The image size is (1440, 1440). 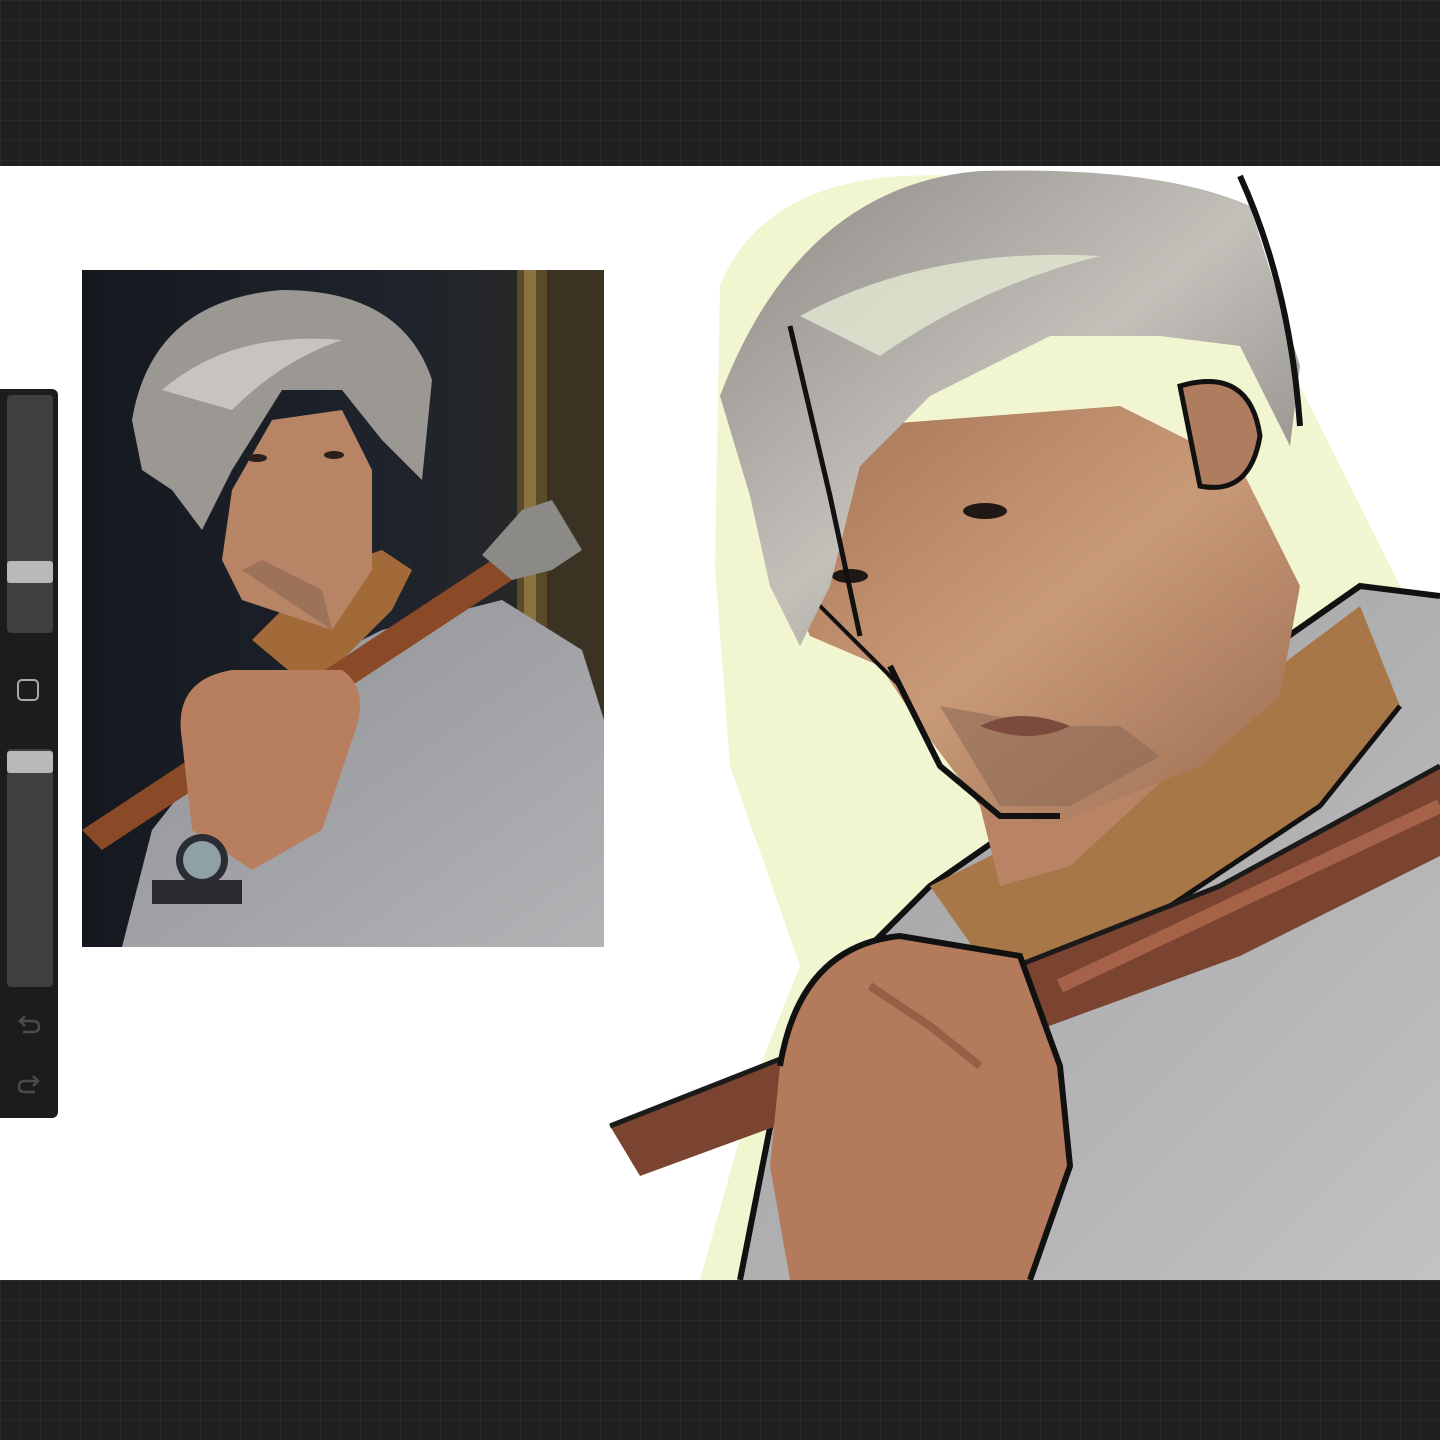 I want to click on square-icon, so click(x=28, y=690).